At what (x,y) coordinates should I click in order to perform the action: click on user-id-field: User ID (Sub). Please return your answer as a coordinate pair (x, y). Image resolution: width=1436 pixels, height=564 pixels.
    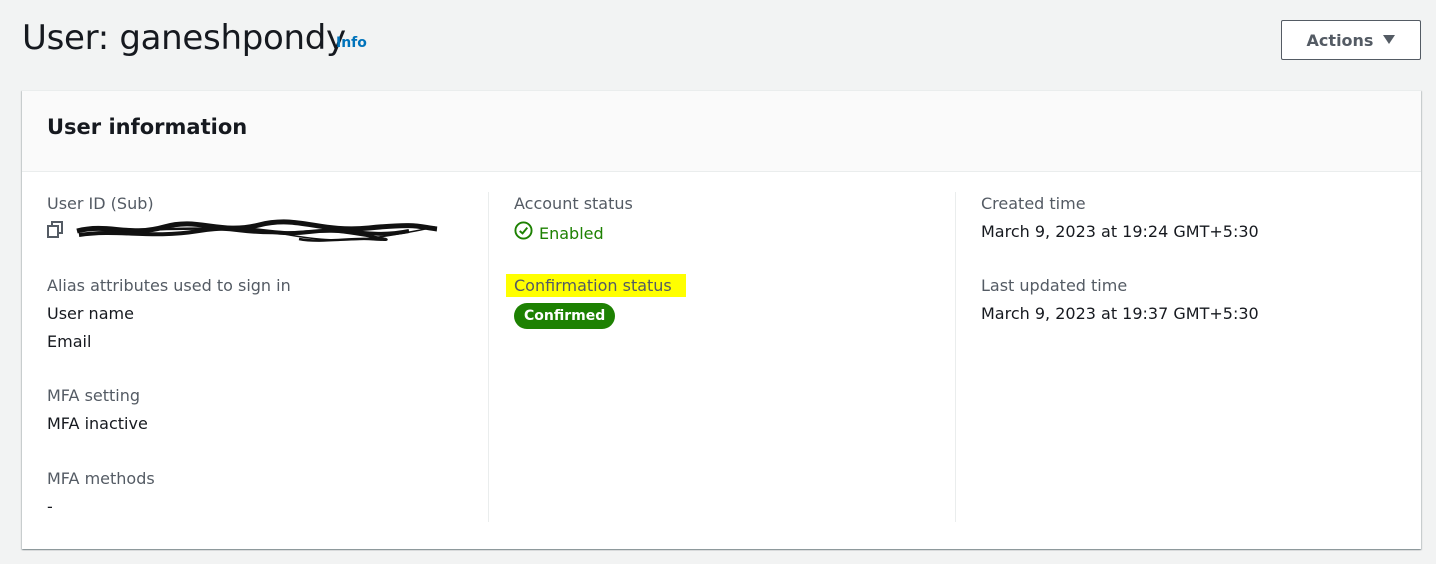
    Looking at the image, I should click on (244, 219).